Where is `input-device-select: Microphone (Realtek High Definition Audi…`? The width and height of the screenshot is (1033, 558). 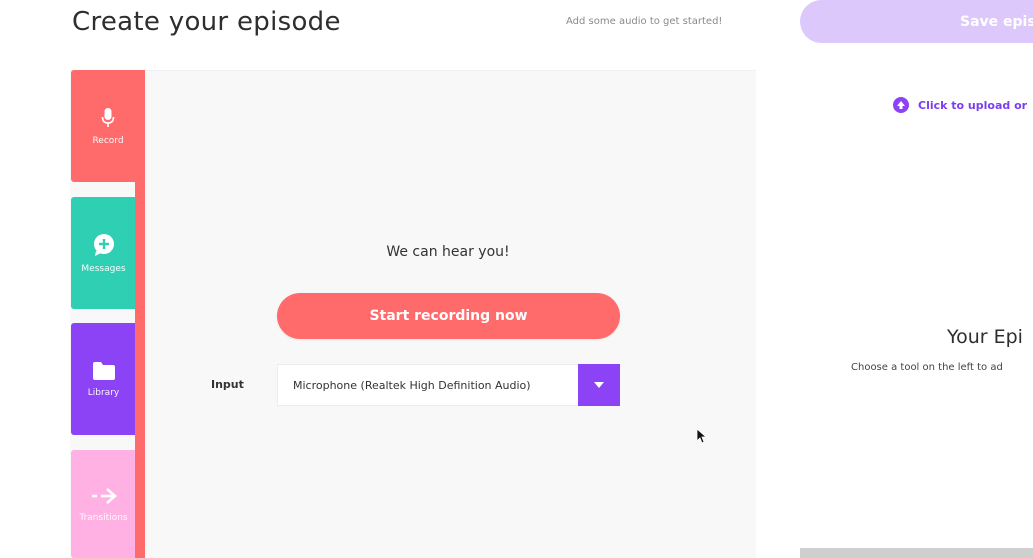 input-device-select: Microphone (Realtek High Definition Audi… is located at coordinates (428, 385).